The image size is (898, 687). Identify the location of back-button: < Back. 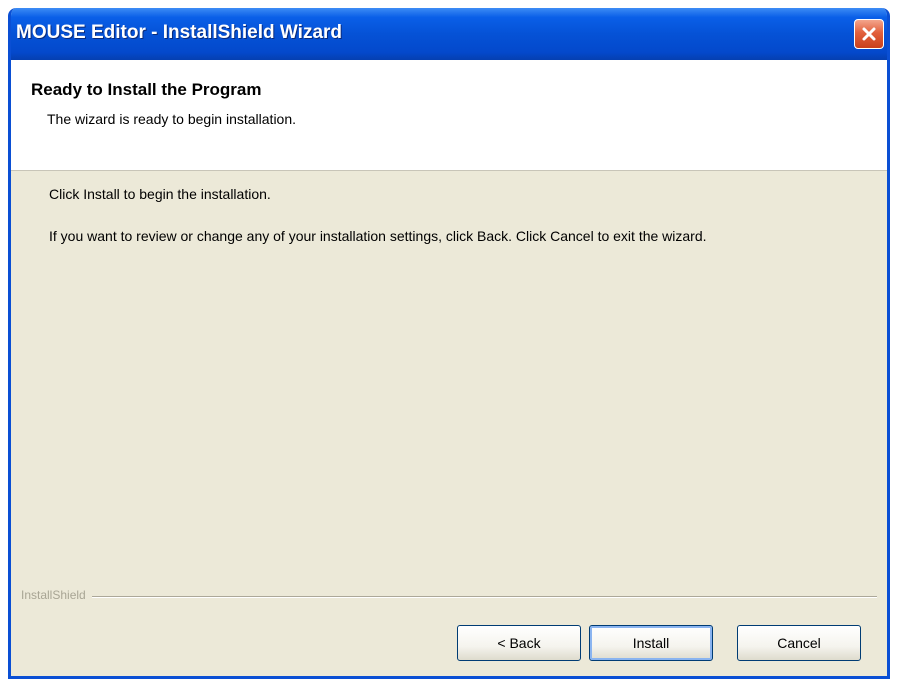
(519, 643).